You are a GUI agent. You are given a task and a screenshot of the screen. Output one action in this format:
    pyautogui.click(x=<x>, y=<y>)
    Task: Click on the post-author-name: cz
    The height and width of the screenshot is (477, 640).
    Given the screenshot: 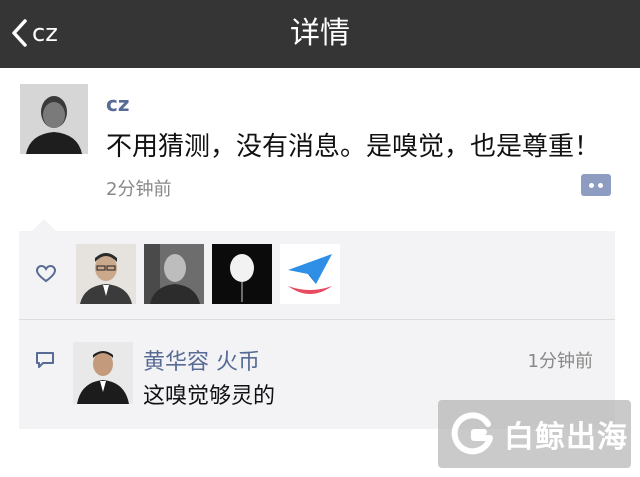 What is the action you would take?
    pyautogui.click(x=118, y=104)
    